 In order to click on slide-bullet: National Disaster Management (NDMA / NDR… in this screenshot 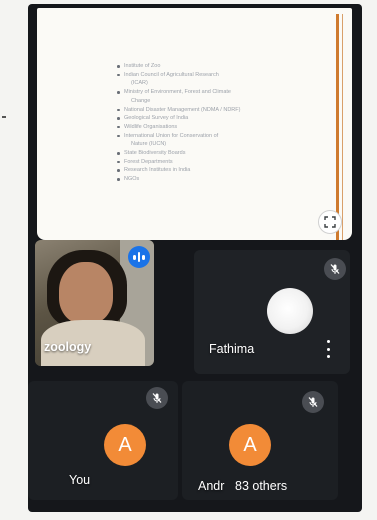, I will do `click(217, 110)`.